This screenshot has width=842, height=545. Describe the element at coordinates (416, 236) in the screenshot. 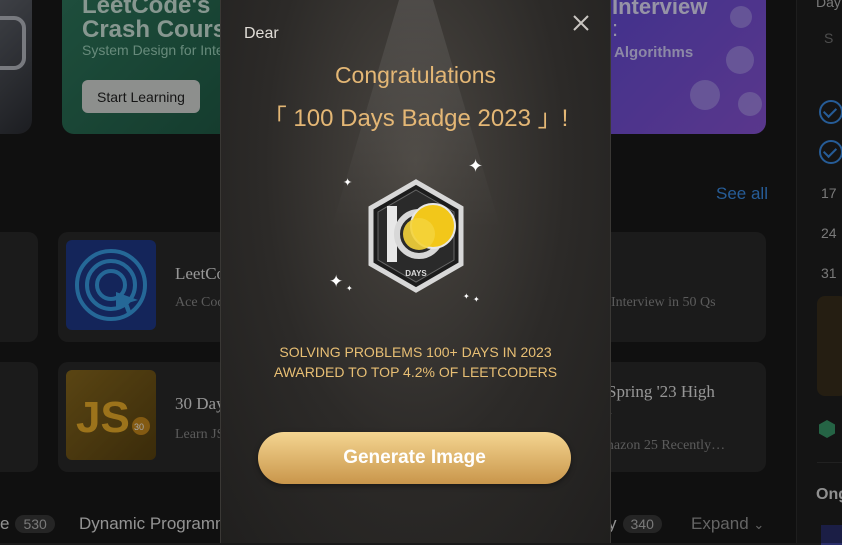

I see `100-days-badge-icon: DAYS` at that location.